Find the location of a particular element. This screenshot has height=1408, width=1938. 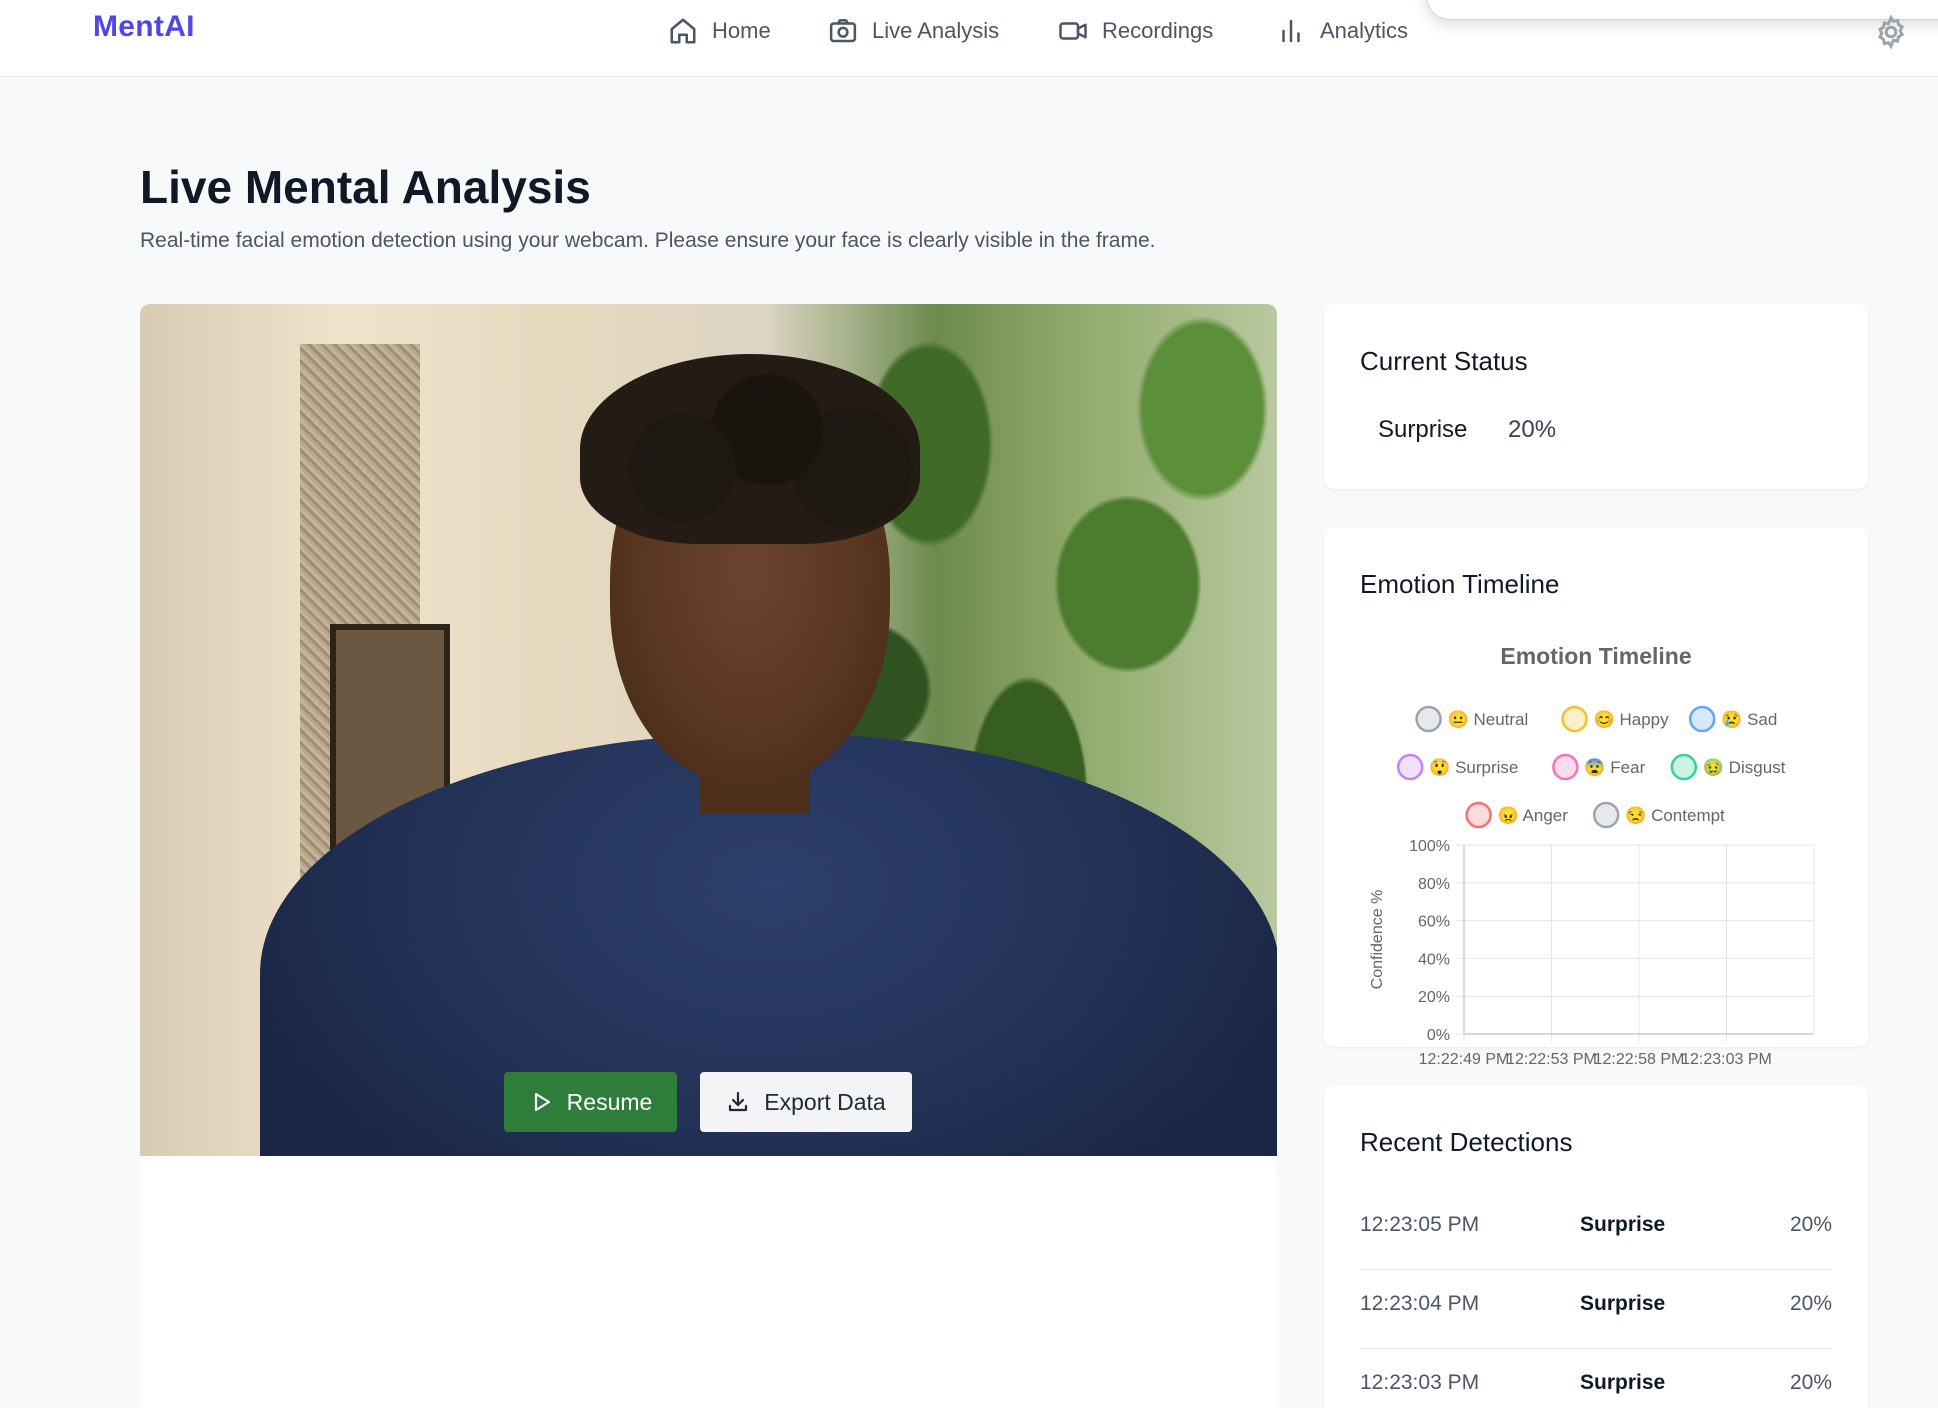

nav-item-label: Live Analysis is located at coordinates (936, 30).